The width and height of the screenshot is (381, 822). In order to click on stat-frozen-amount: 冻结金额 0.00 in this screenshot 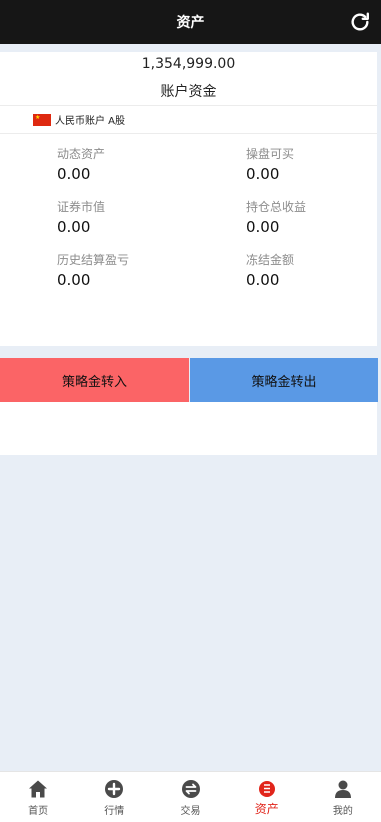, I will do `click(270, 270)`.